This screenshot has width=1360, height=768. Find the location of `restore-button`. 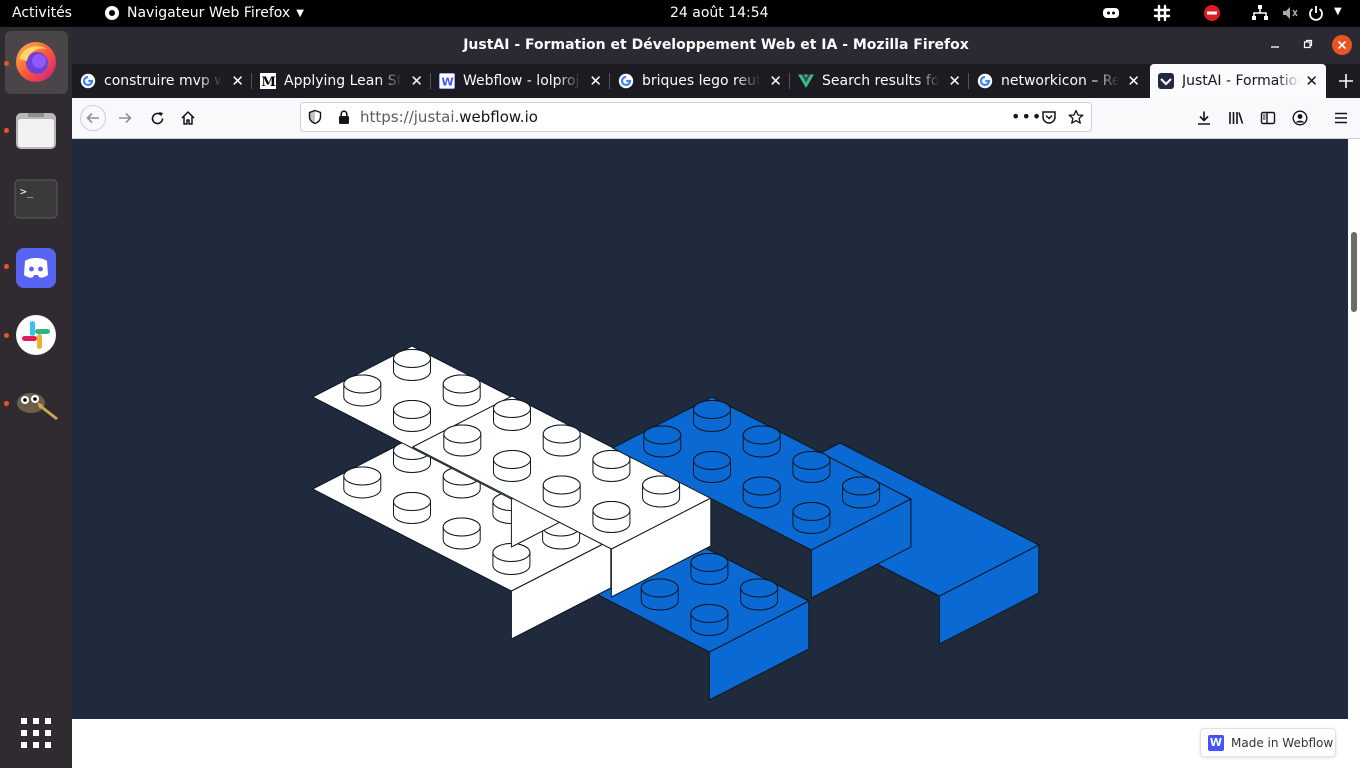

restore-button is located at coordinates (1308, 44).